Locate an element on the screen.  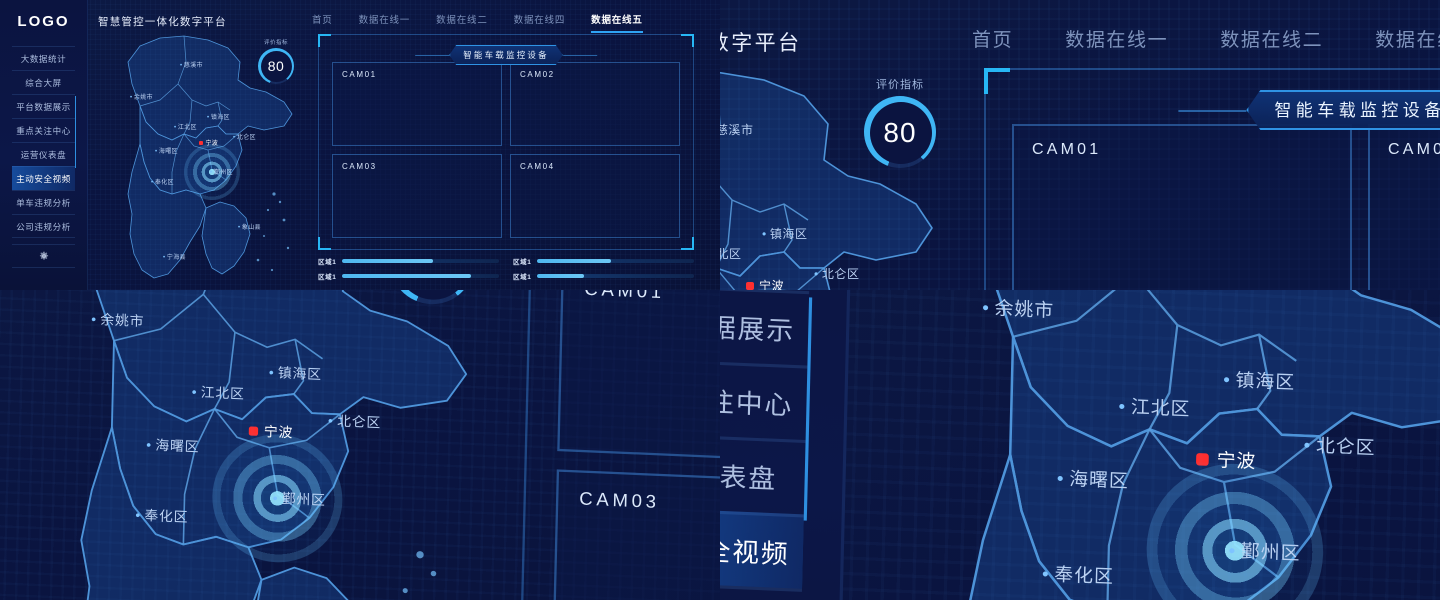
map-label-10: 象山县 is located at coordinates (249, 226).